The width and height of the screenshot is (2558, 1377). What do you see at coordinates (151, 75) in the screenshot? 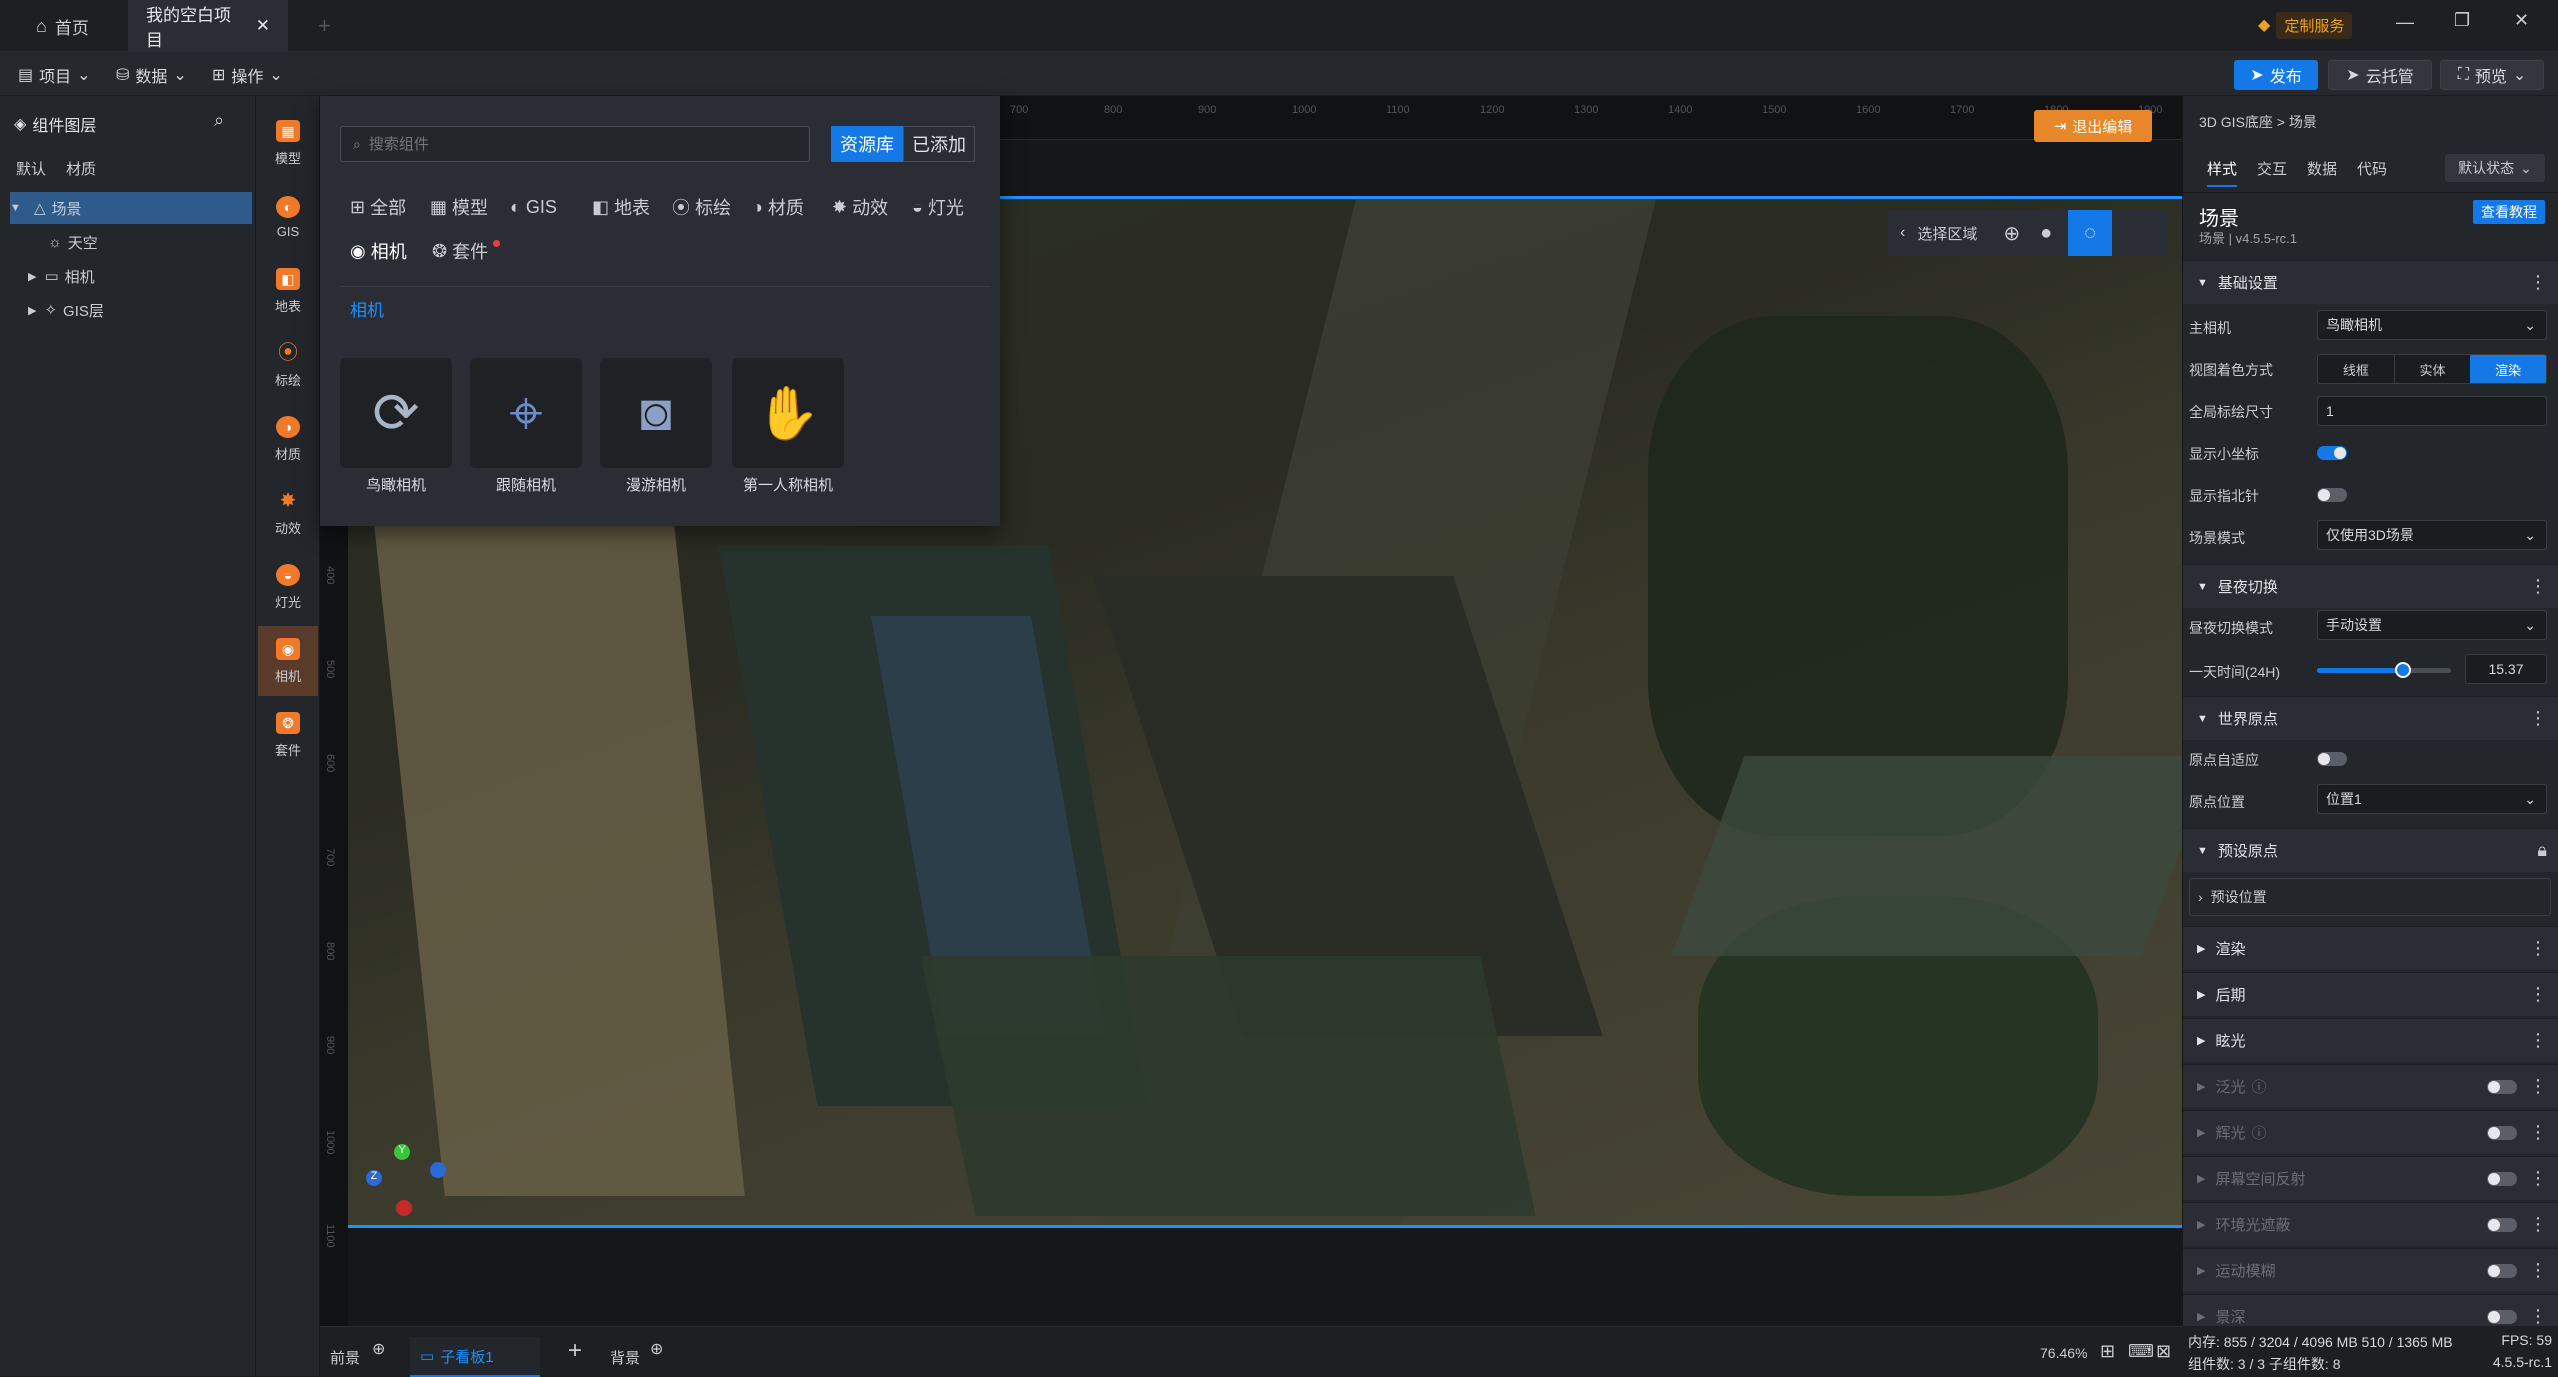
I see `data-menu: ⛁ 数据 ⌄` at bounding box center [151, 75].